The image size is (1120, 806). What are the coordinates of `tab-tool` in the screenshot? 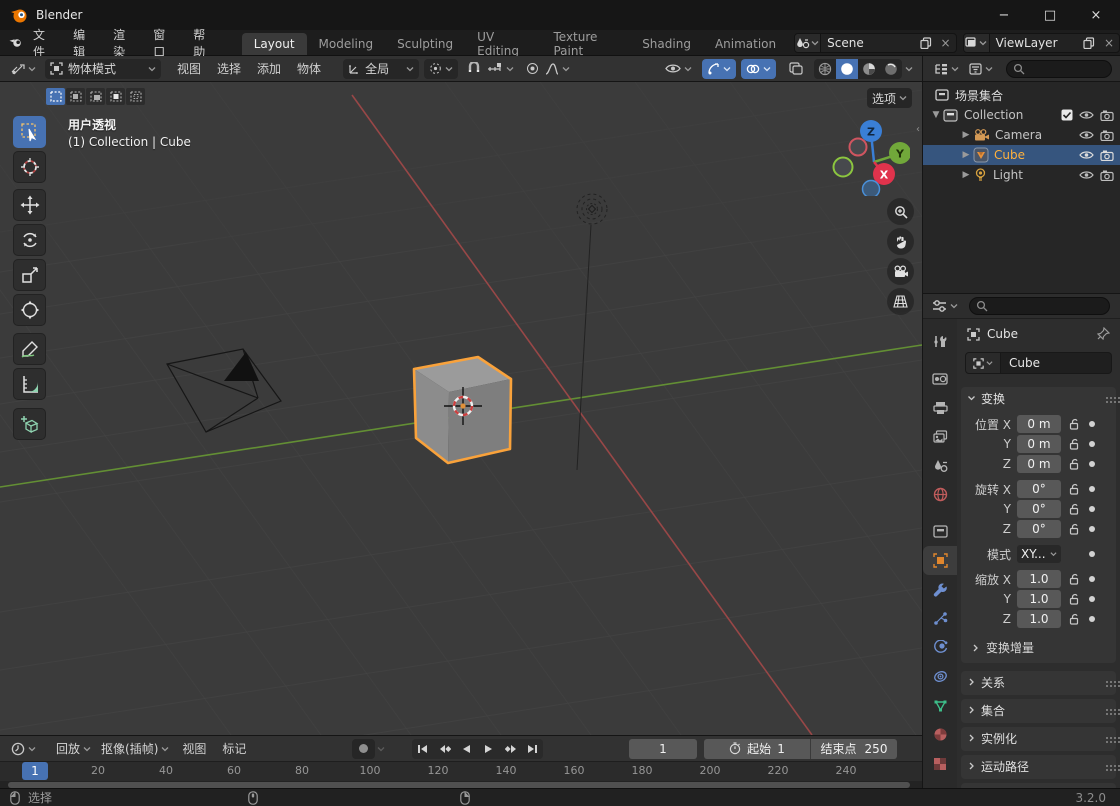 It's located at (940, 341).